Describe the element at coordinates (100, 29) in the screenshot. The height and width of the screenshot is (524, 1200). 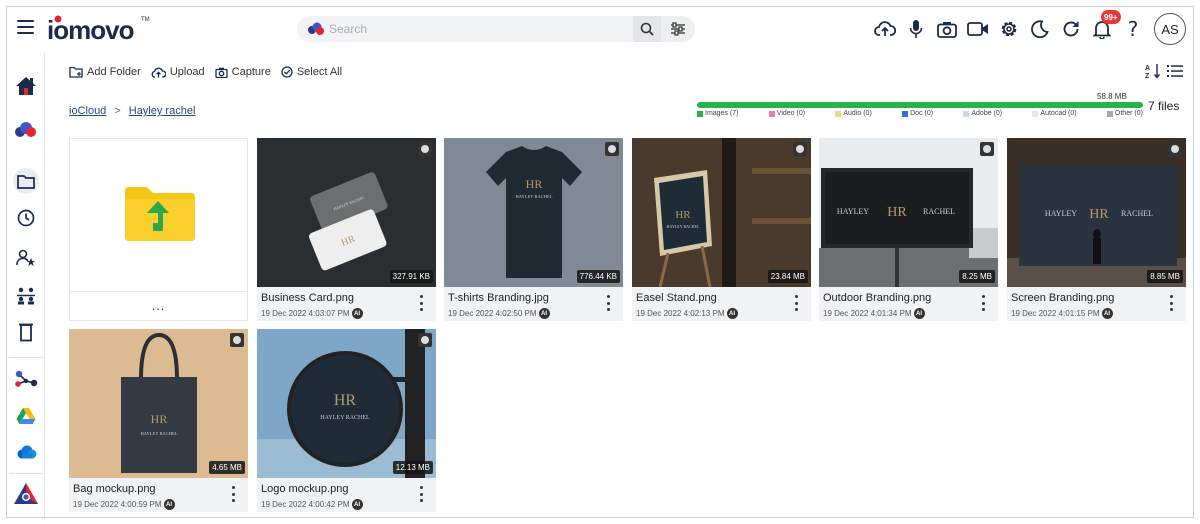
I see `iomovo-logo: iomovo TM` at that location.